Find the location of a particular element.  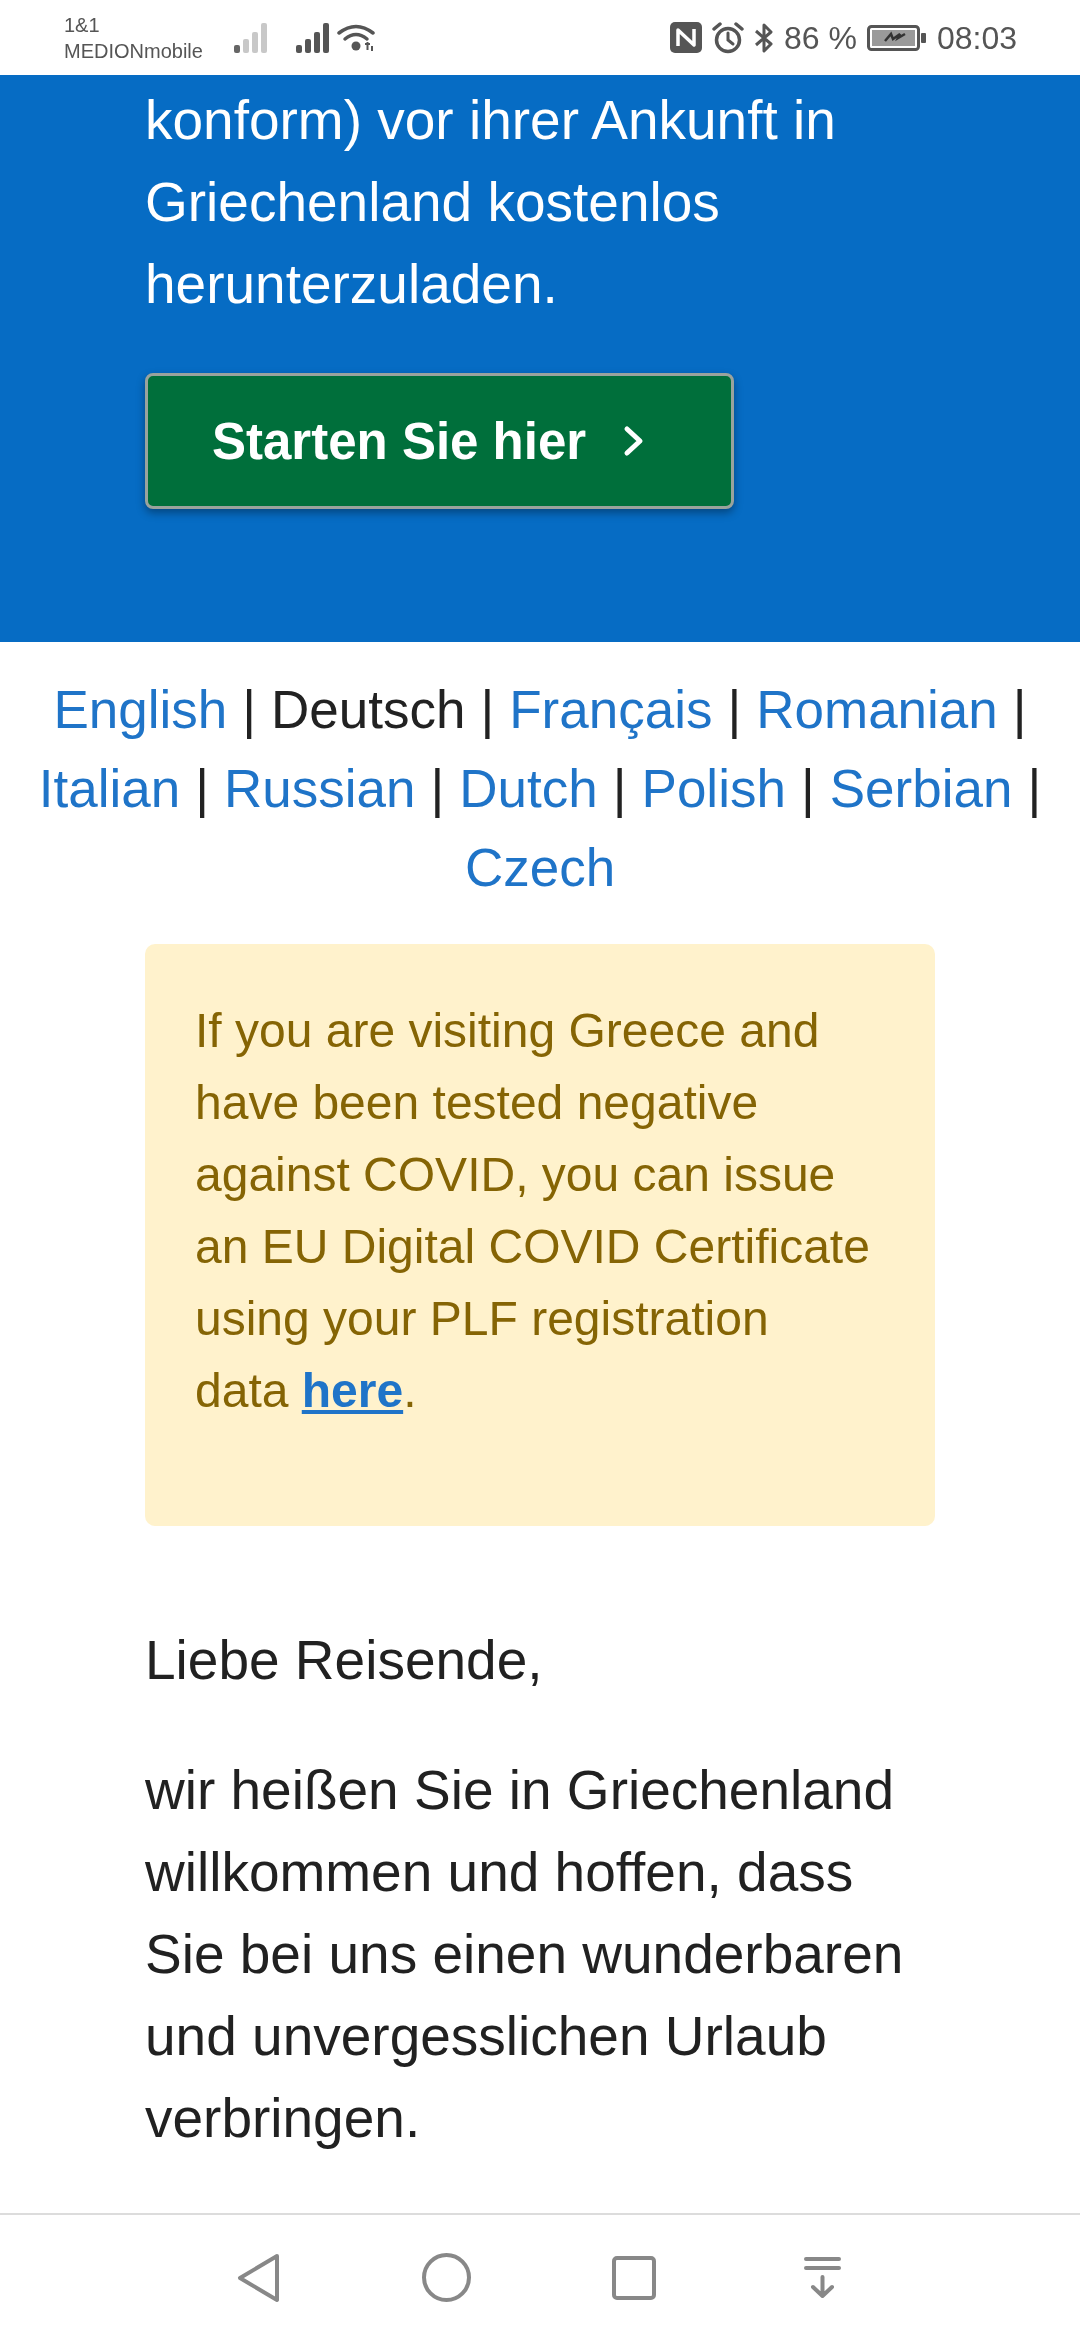

wifi-icon is located at coordinates (356, 37).